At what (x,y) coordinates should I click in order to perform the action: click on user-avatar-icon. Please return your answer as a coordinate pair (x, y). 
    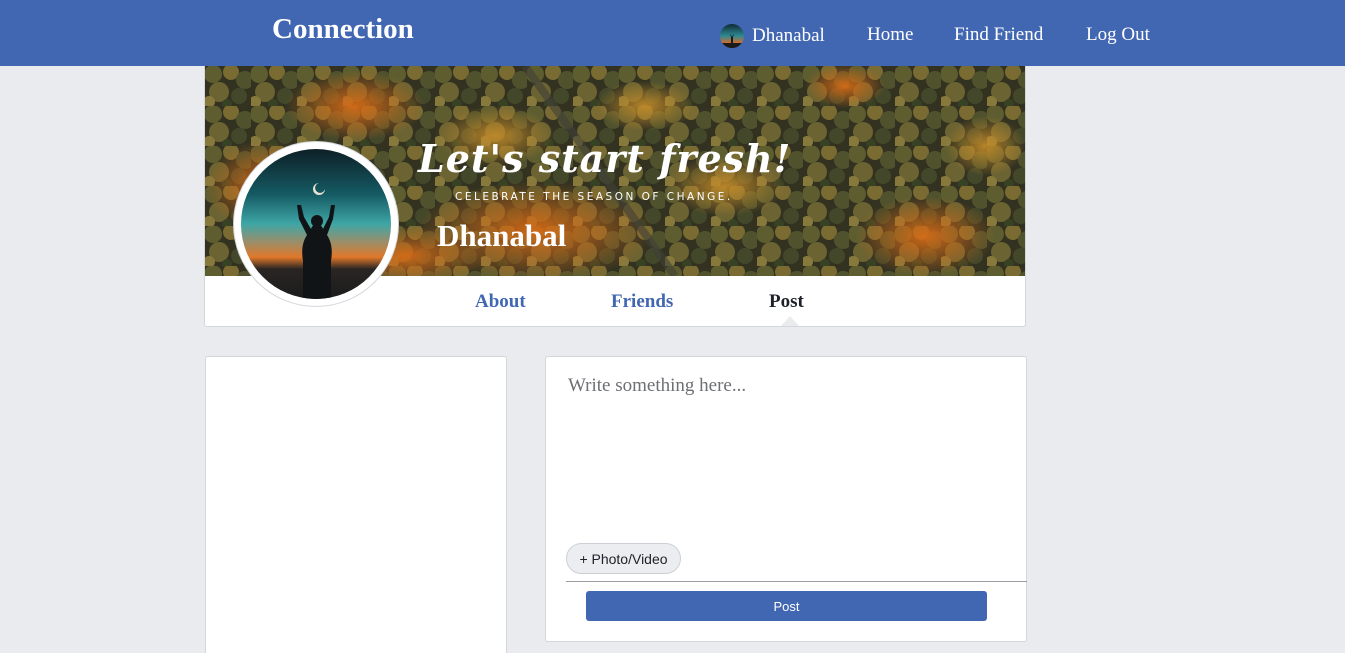
    Looking at the image, I should click on (732, 36).